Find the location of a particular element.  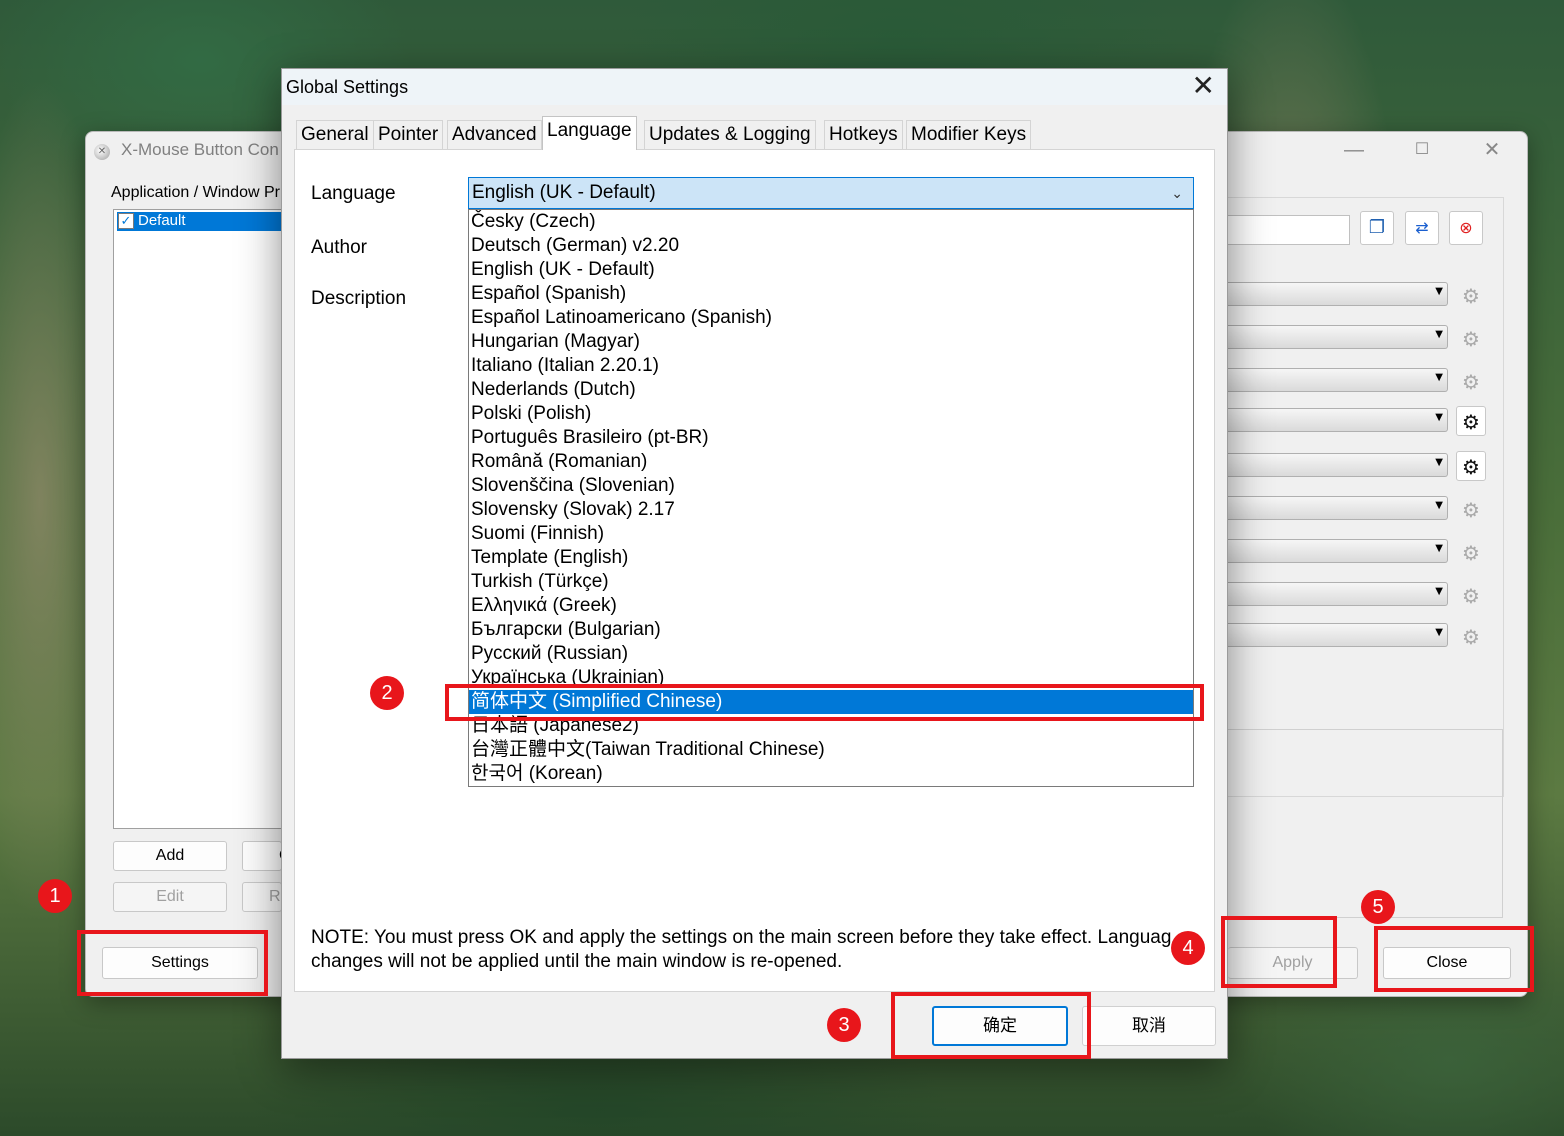

step-badge-5: 5 is located at coordinates (1378, 907).